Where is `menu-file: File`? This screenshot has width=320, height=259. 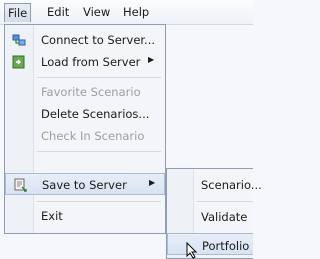 menu-file: File is located at coordinates (18, 12).